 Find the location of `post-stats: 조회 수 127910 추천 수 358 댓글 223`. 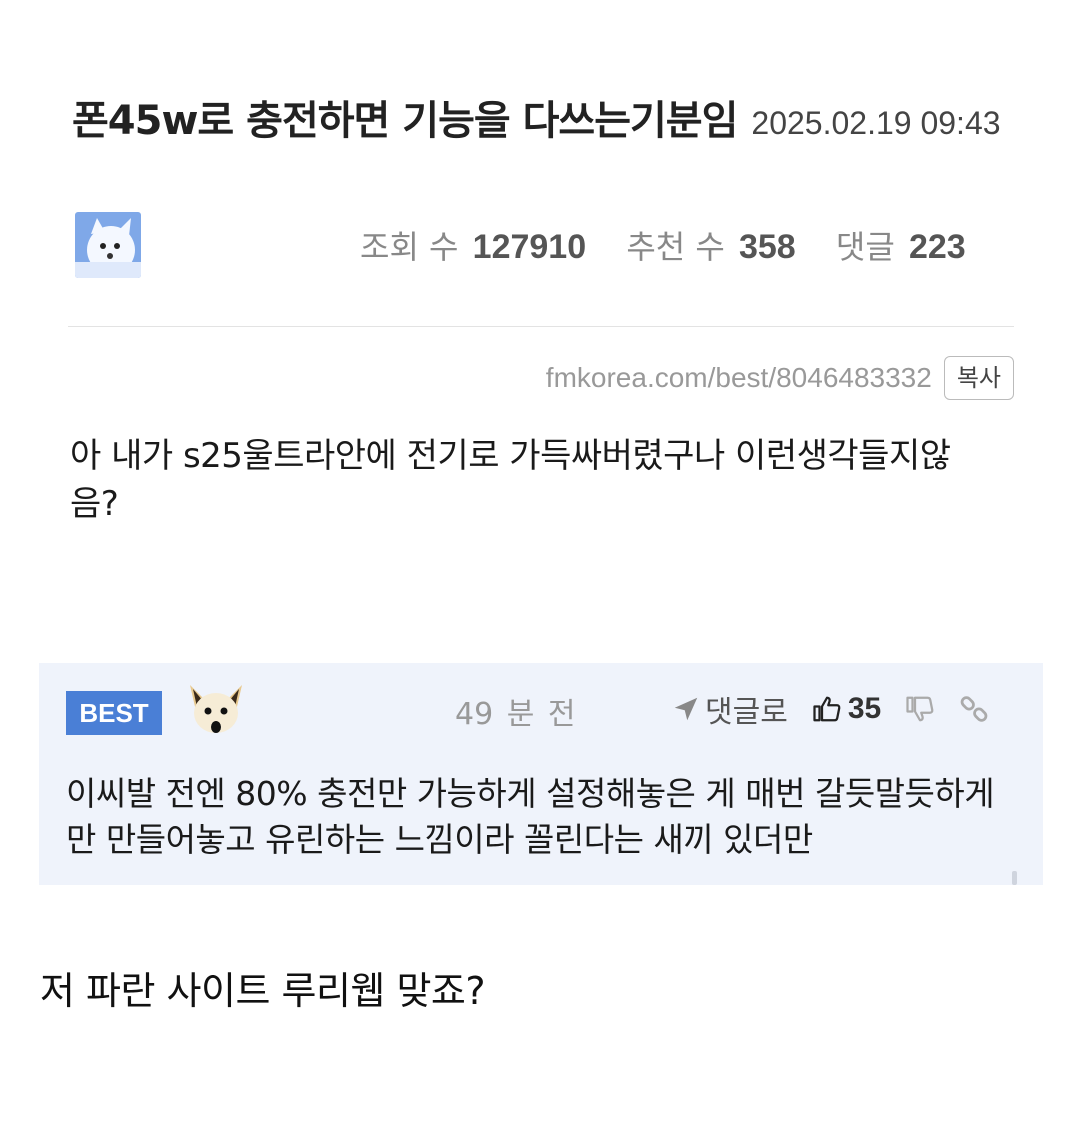

post-stats: 조회 수 127910 추천 수 358 댓글 223 is located at coordinates (678, 245).